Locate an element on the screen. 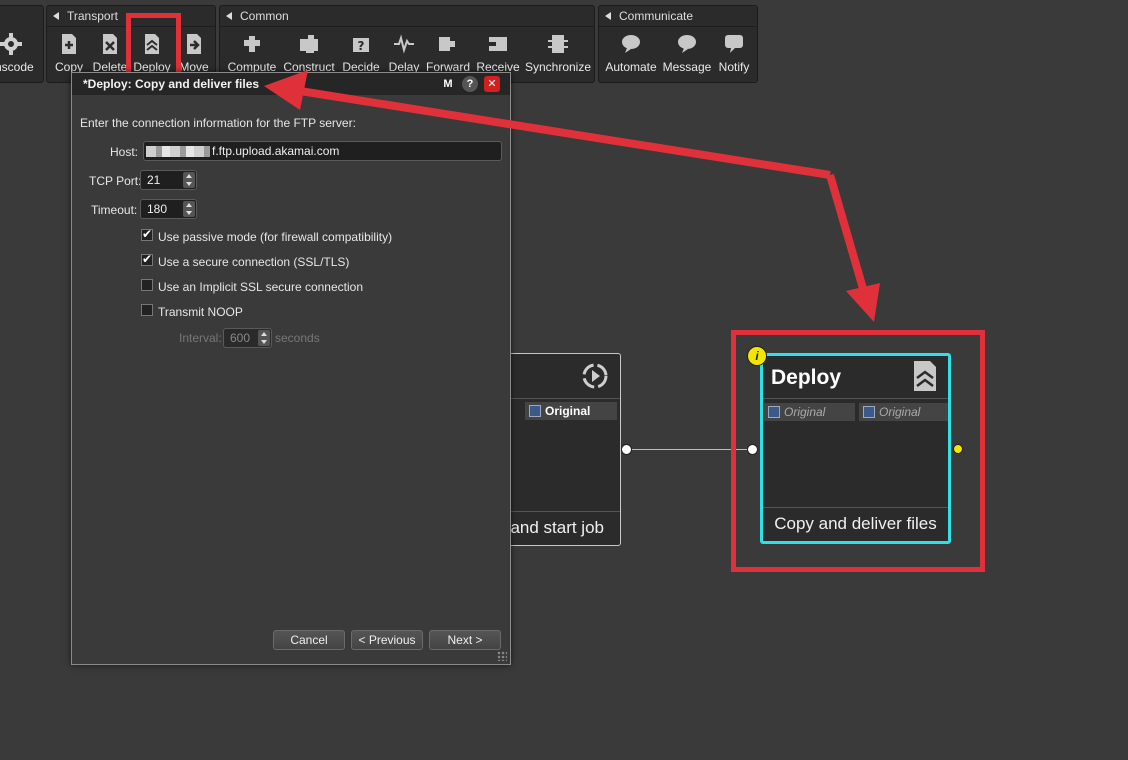 Image resolution: width=1128 pixels, height=760 pixels. transmit-noop-checkbox is located at coordinates (147, 310).